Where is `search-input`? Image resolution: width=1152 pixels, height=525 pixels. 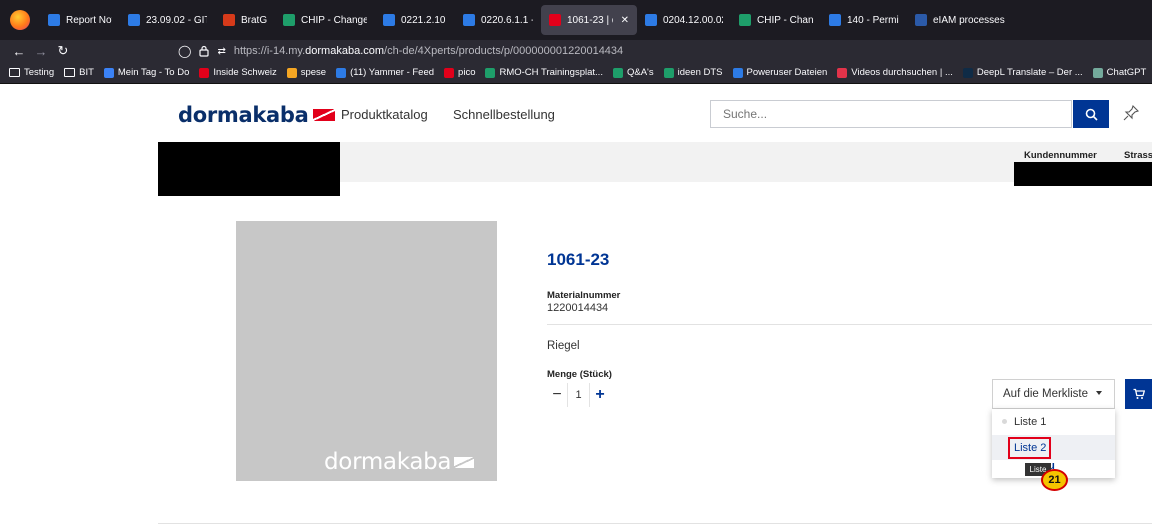 search-input is located at coordinates (891, 114).